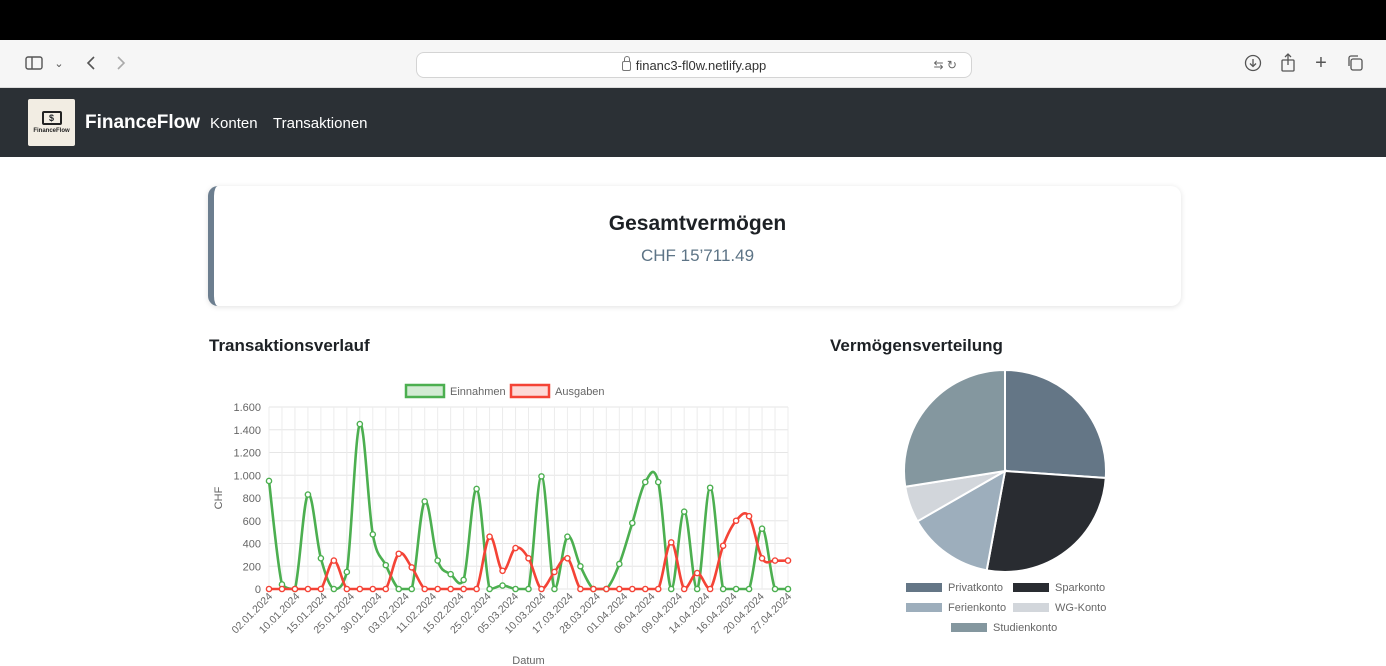 The image size is (1386, 666). Describe the element at coordinates (945, 65) in the screenshot. I see `translate-reload-icon: ⇆ ↻` at that location.